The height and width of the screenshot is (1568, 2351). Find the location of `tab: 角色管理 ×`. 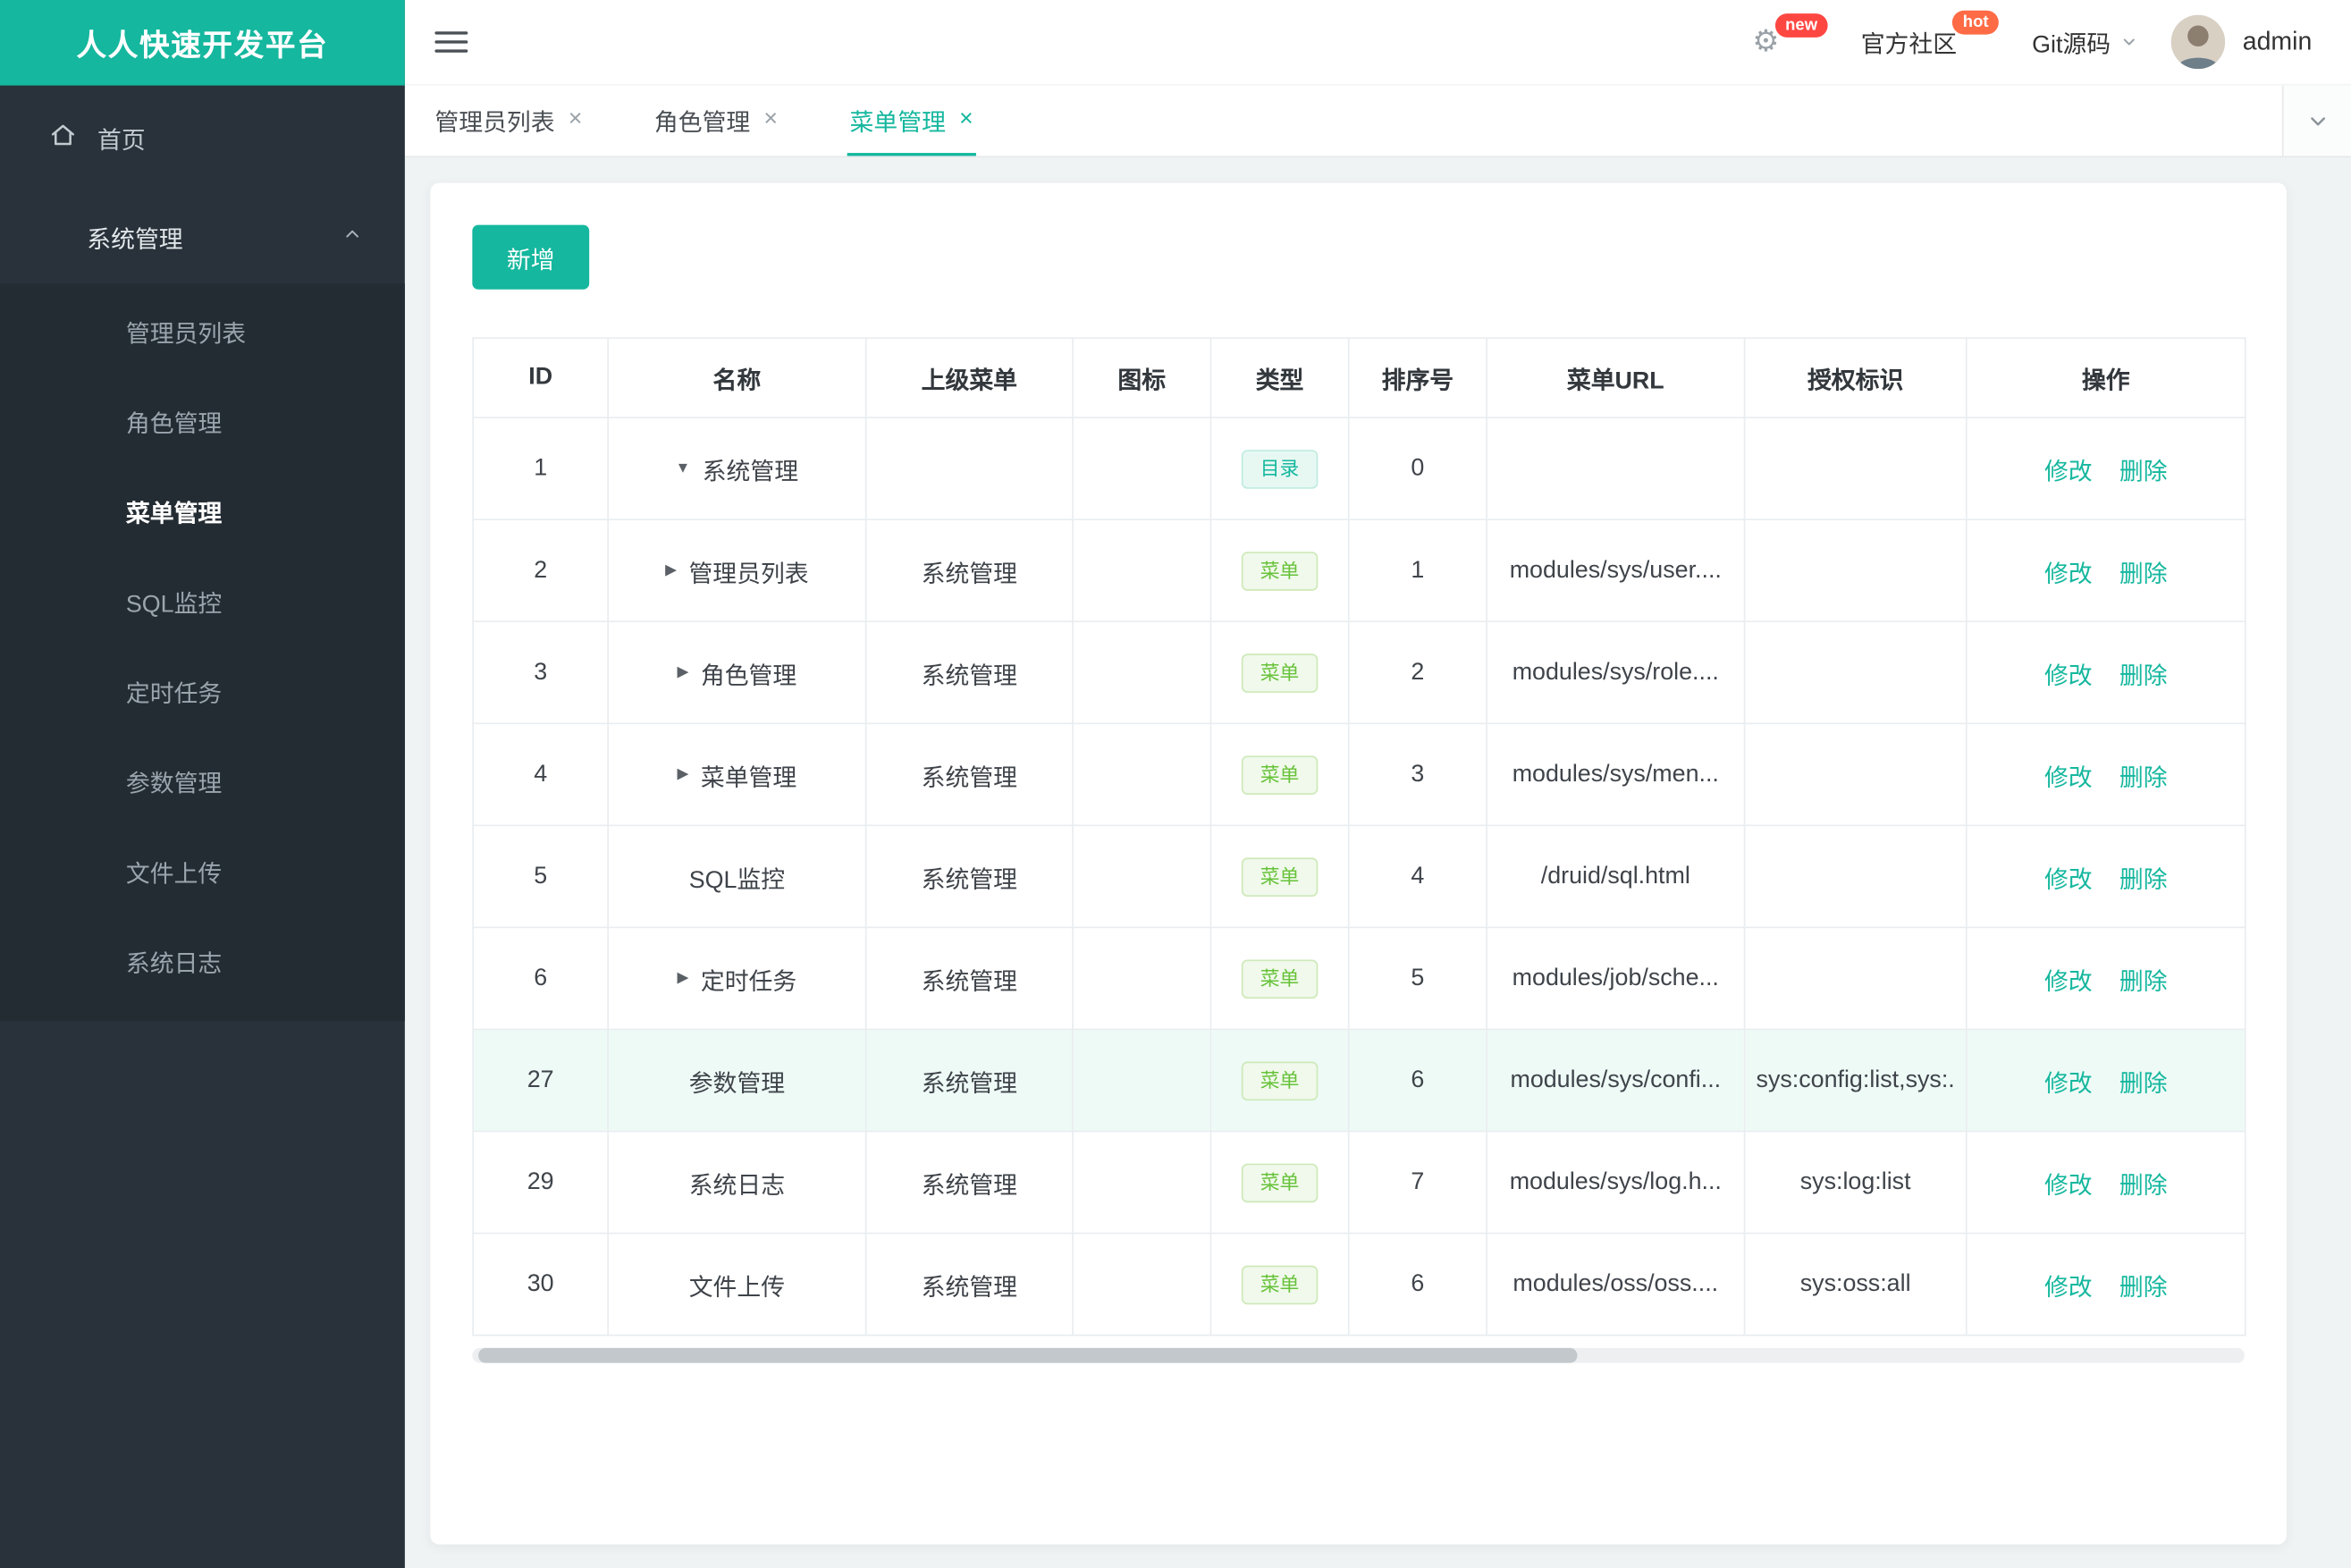

tab: 角色管理 × is located at coordinates (716, 121).